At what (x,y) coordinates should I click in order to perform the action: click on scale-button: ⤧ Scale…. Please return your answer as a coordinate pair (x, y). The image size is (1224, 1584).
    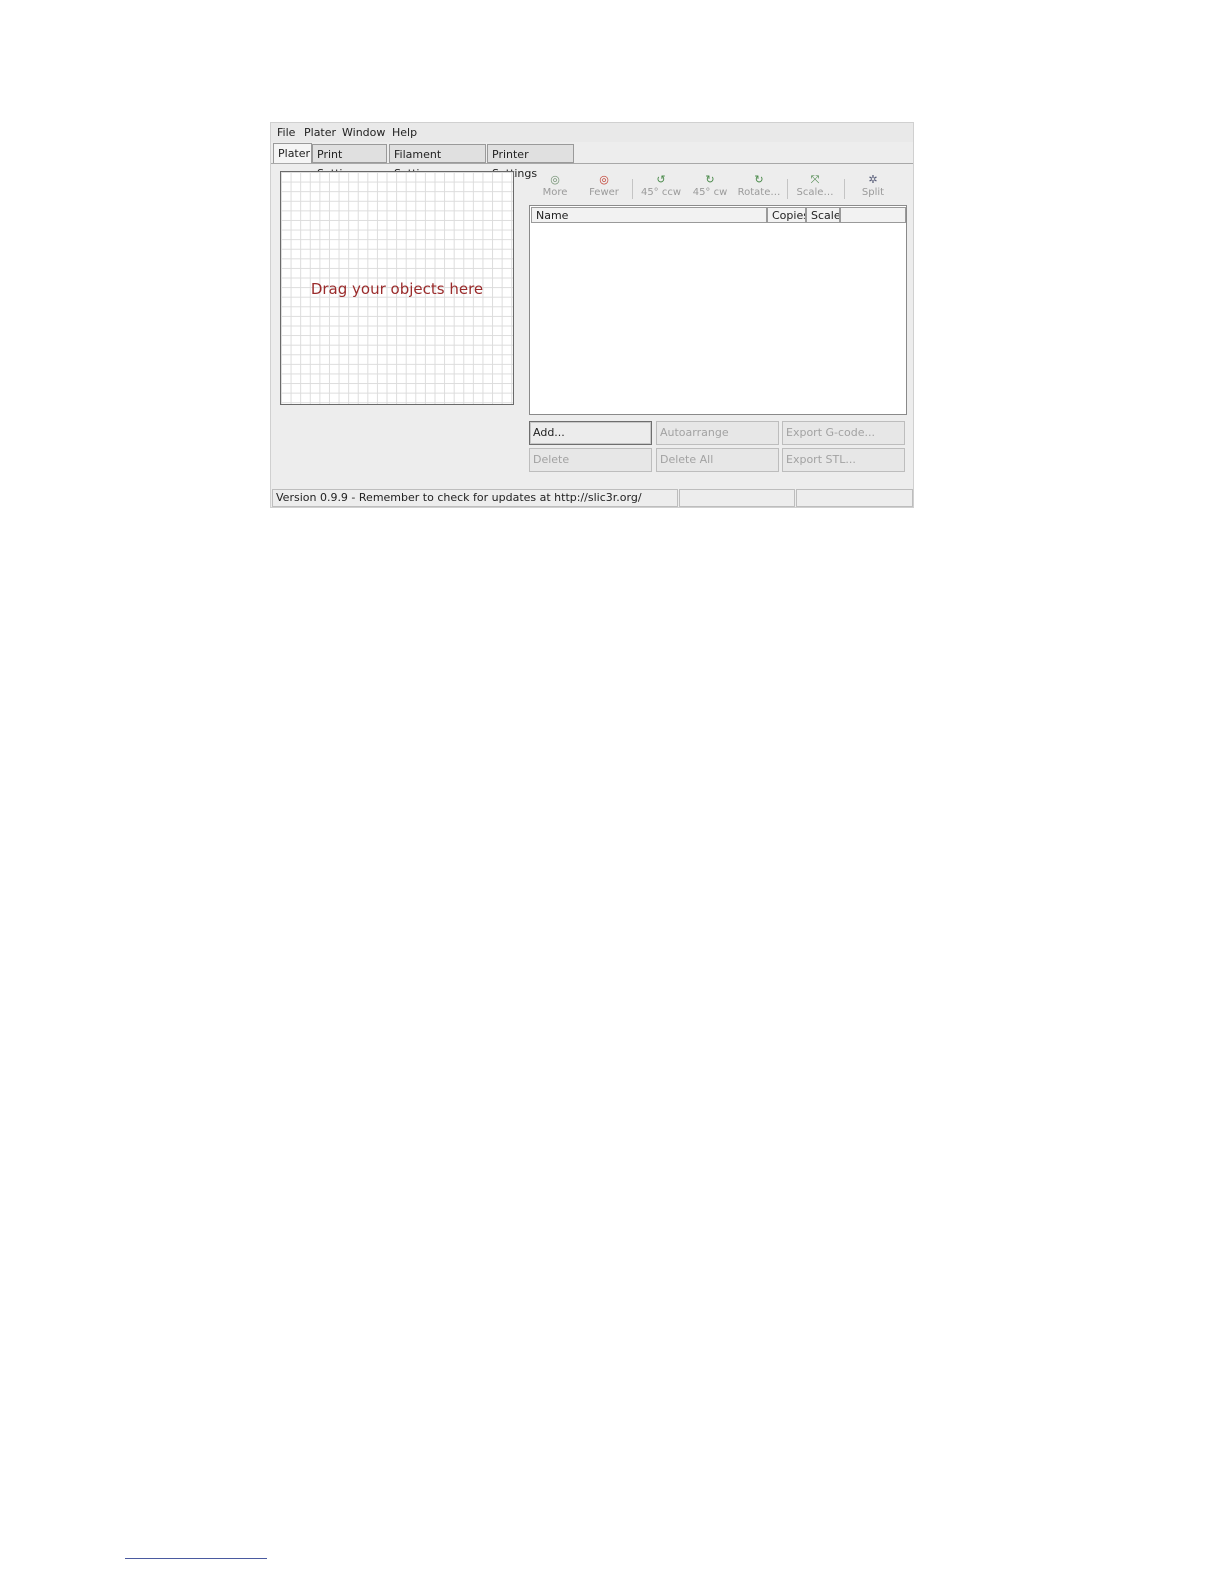
    Looking at the image, I should click on (815, 188).